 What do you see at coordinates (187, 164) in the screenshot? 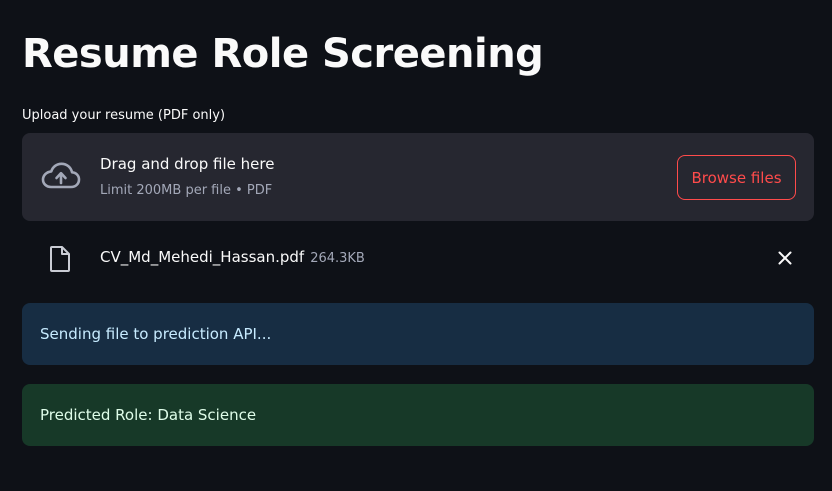
I see `dropzone-title: Drag and drop file here` at bounding box center [187, 164].